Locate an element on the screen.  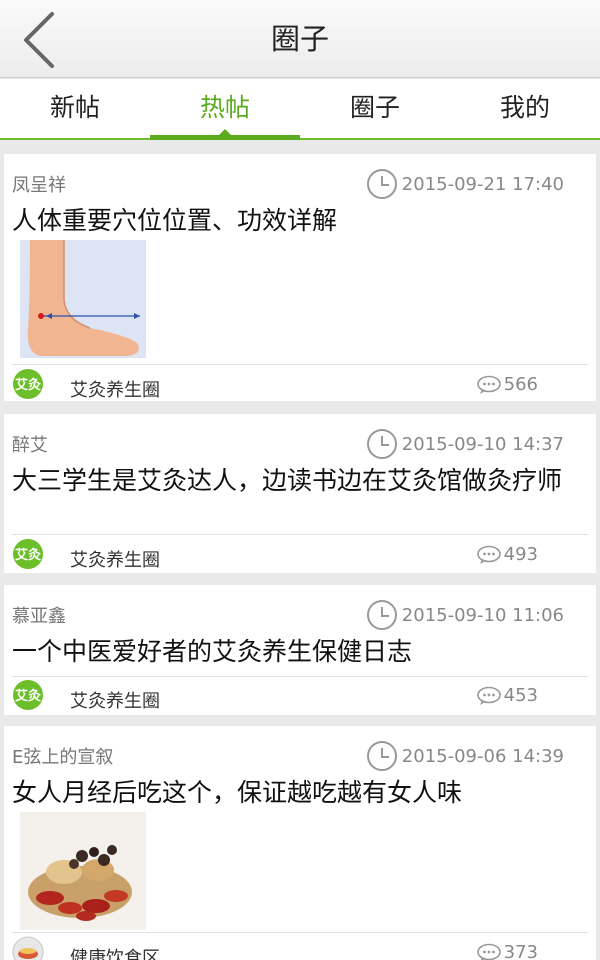
post-timestamp: 2015-09-10 14:37 is located at coordinates (465, 444).